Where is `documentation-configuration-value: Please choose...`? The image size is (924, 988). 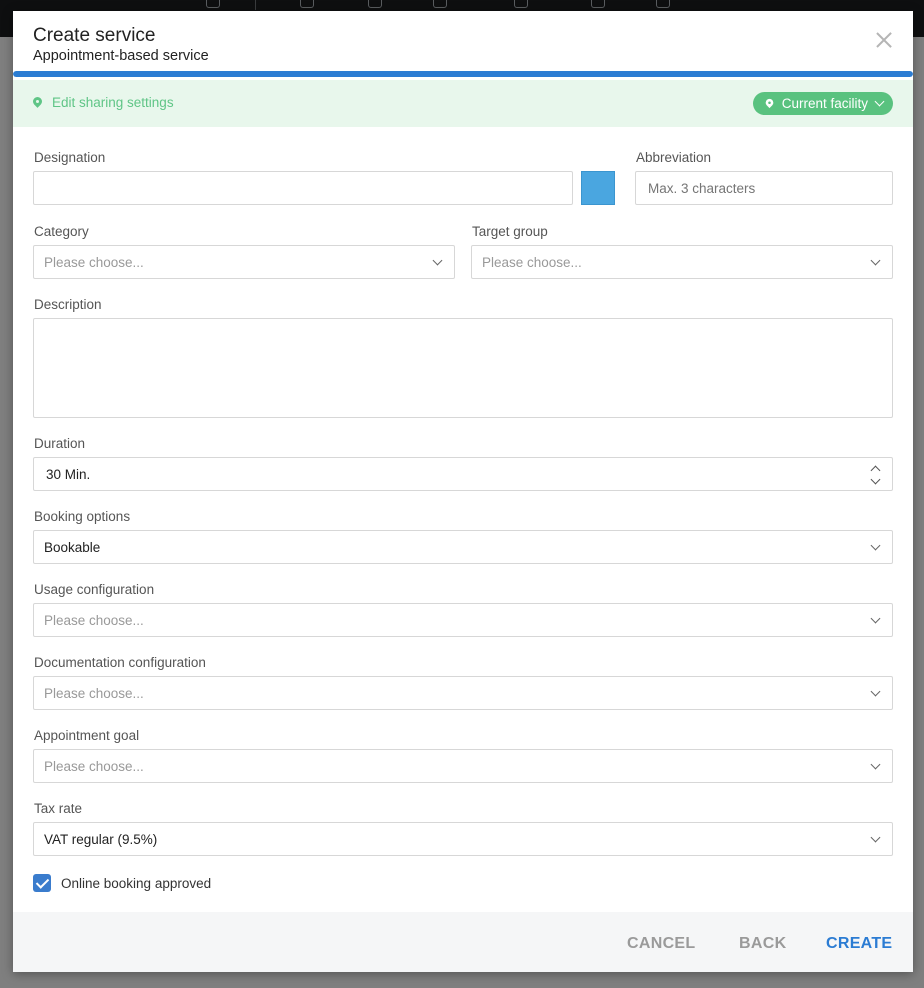
documentation-configuration-value: Please choose... is located at coordinates (94, 693).